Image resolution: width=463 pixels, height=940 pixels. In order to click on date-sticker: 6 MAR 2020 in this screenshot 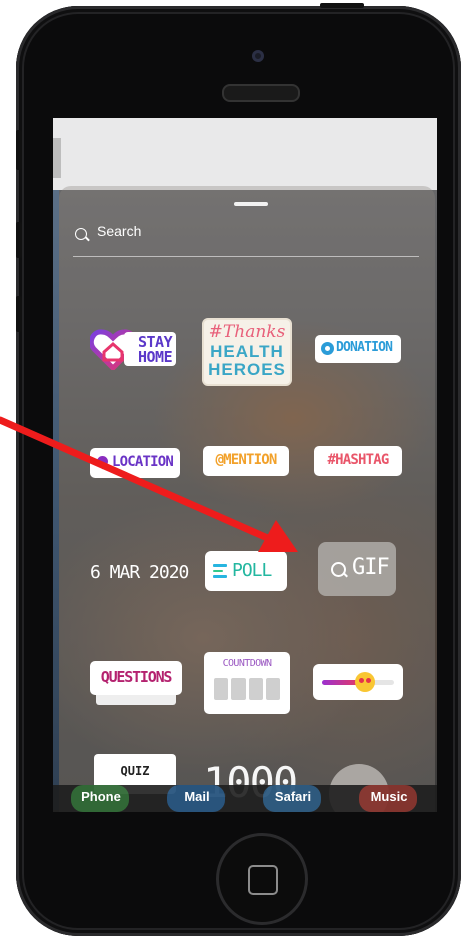, I will do `click(140, 572)`.